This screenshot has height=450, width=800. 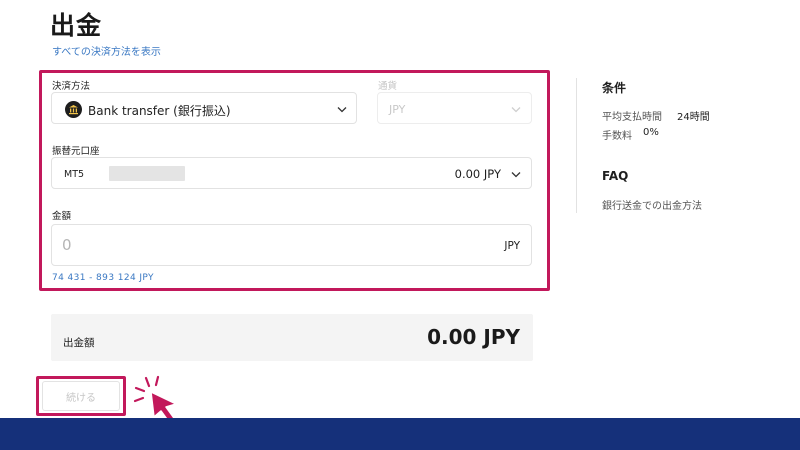 What do you see at coordinates (576, 145) in the screenshot?
I see `sidebar-divider` at bounding box center [576, 145].